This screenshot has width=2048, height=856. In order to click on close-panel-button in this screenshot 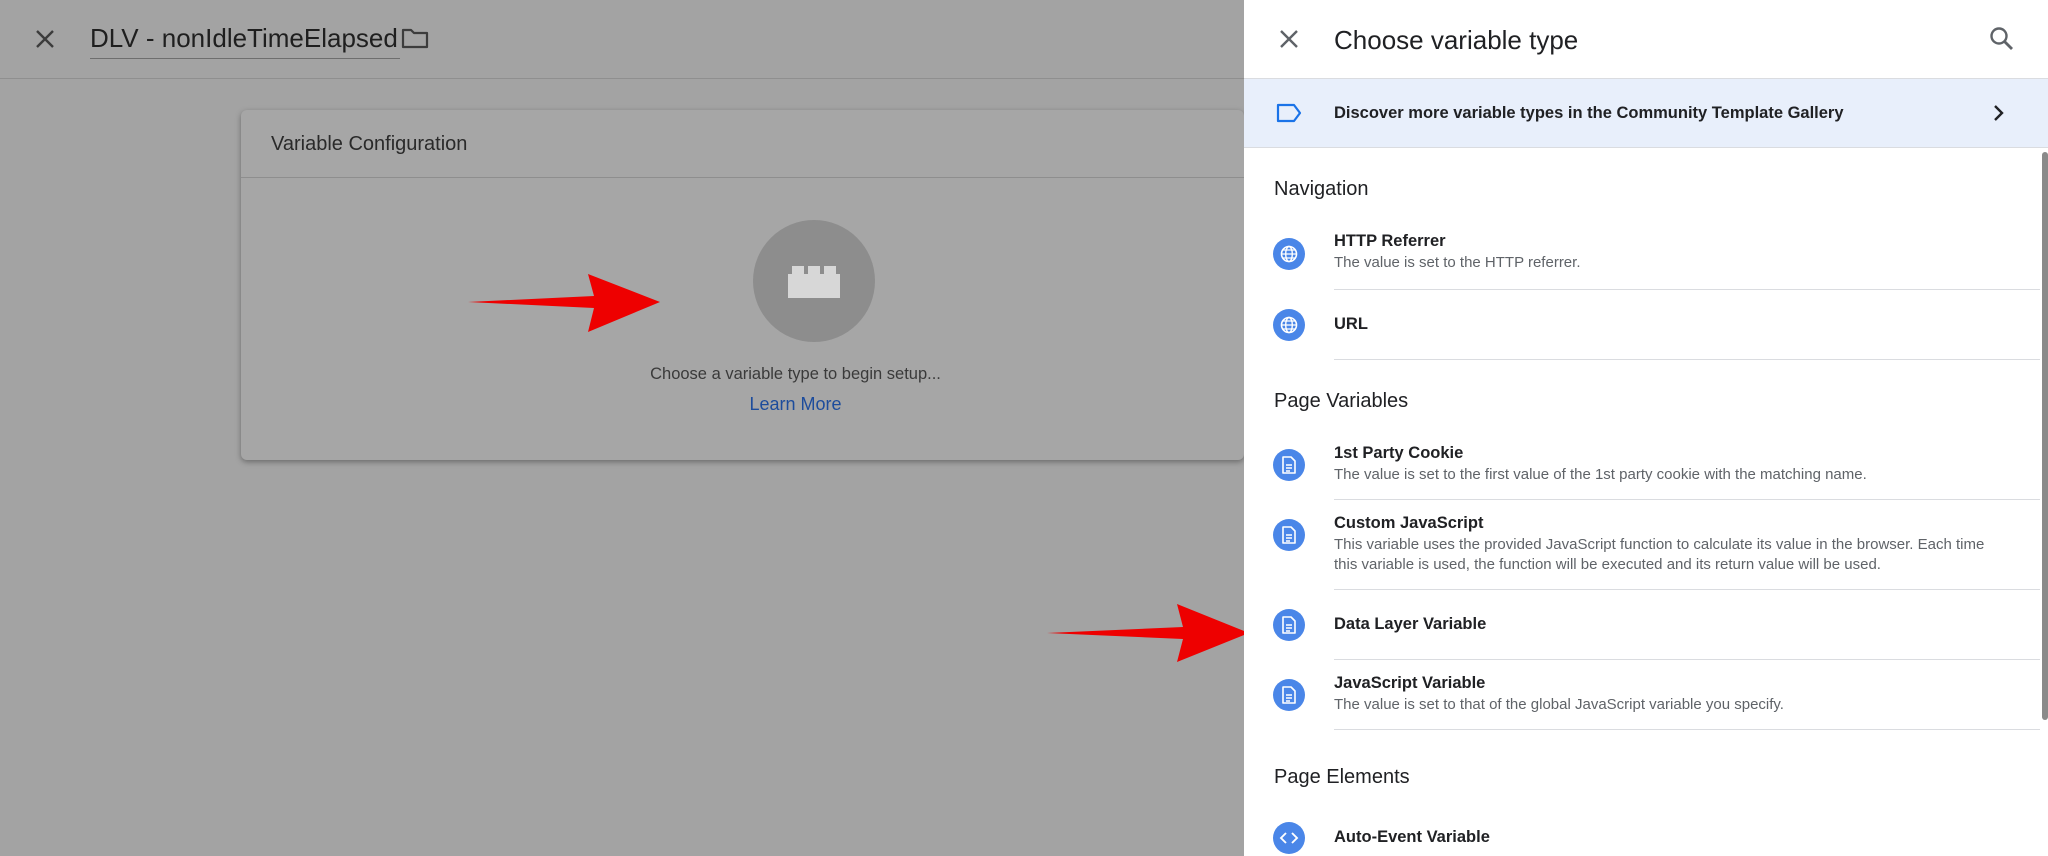, I will do `click(1289, 39)`.